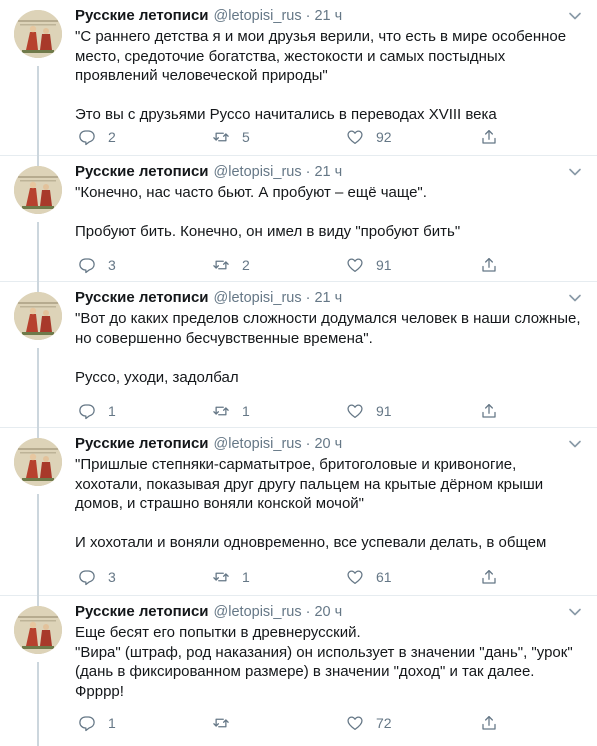 The height and width of the screenshot is (746, 597). Describe the element at coordinates (246, 265) in the screenshot. I see `retweet-count: 2` at that location.